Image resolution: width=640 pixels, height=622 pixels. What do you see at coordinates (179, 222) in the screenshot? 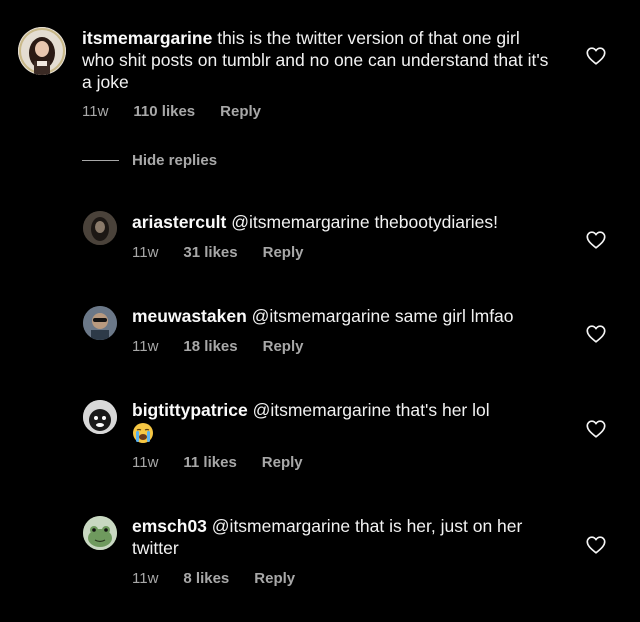
I see `username: ariastercult` at bounding box center [179, 222].